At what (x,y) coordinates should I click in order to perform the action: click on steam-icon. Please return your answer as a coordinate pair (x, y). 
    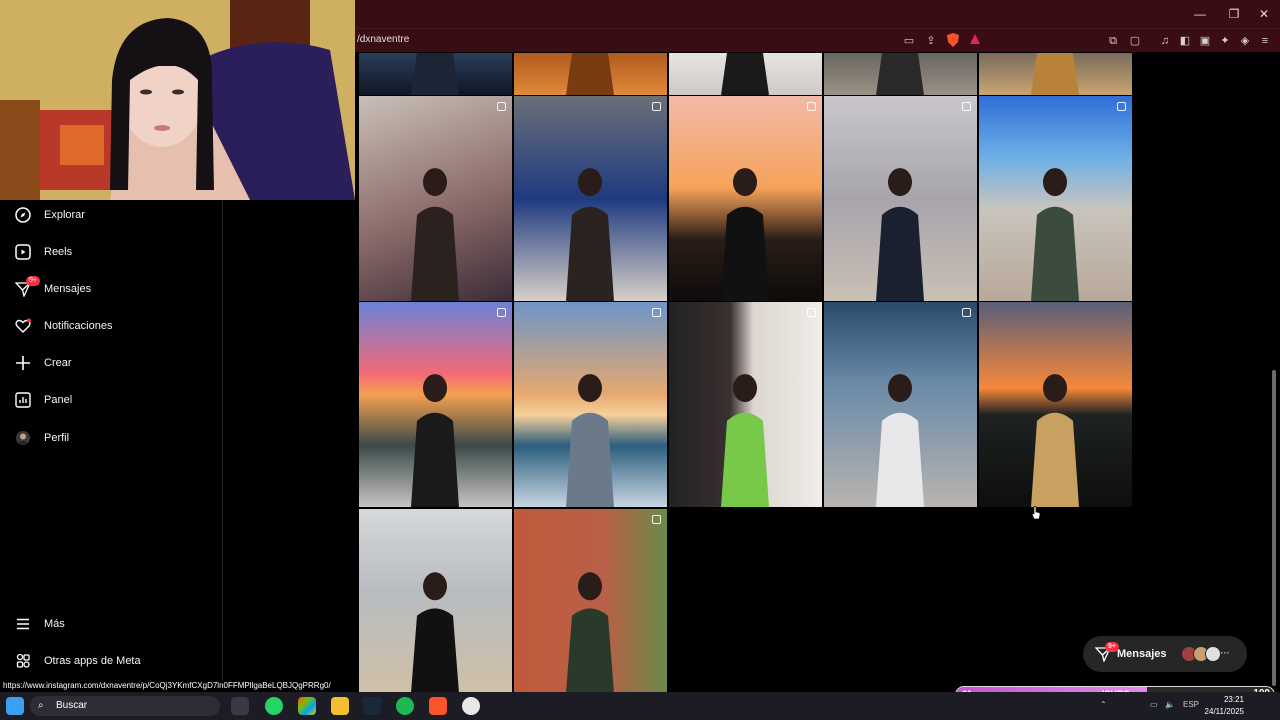
    Looking at the image, I should click on (372, 706).